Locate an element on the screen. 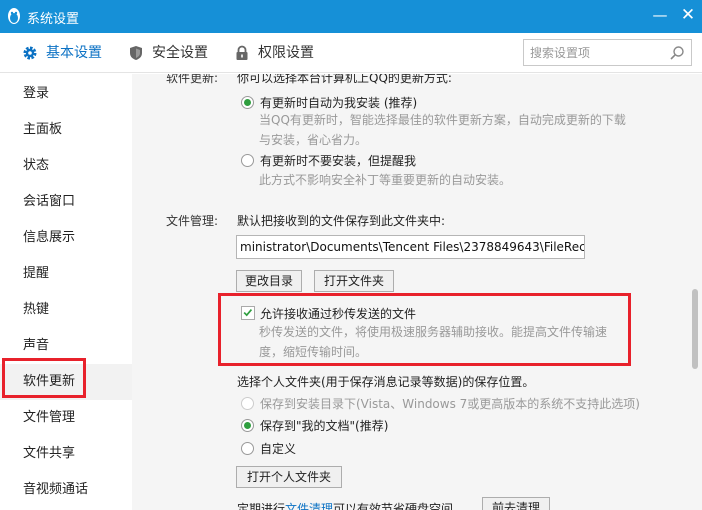 This screenshot has height=510, width=702. shield-icon is located at coordinates (136, 53).